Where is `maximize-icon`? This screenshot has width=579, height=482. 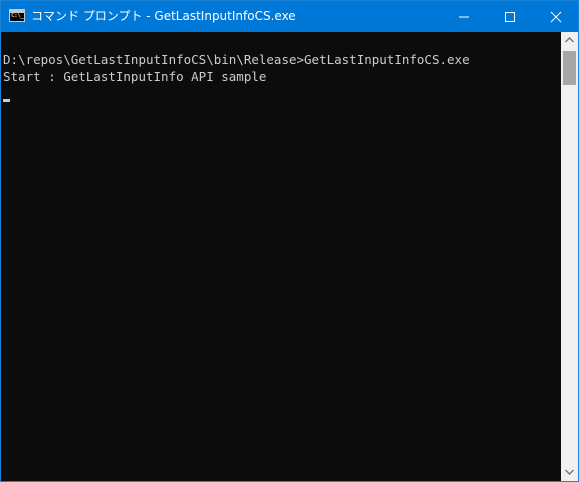 maximize-icon is located at coordinates (510, 17).